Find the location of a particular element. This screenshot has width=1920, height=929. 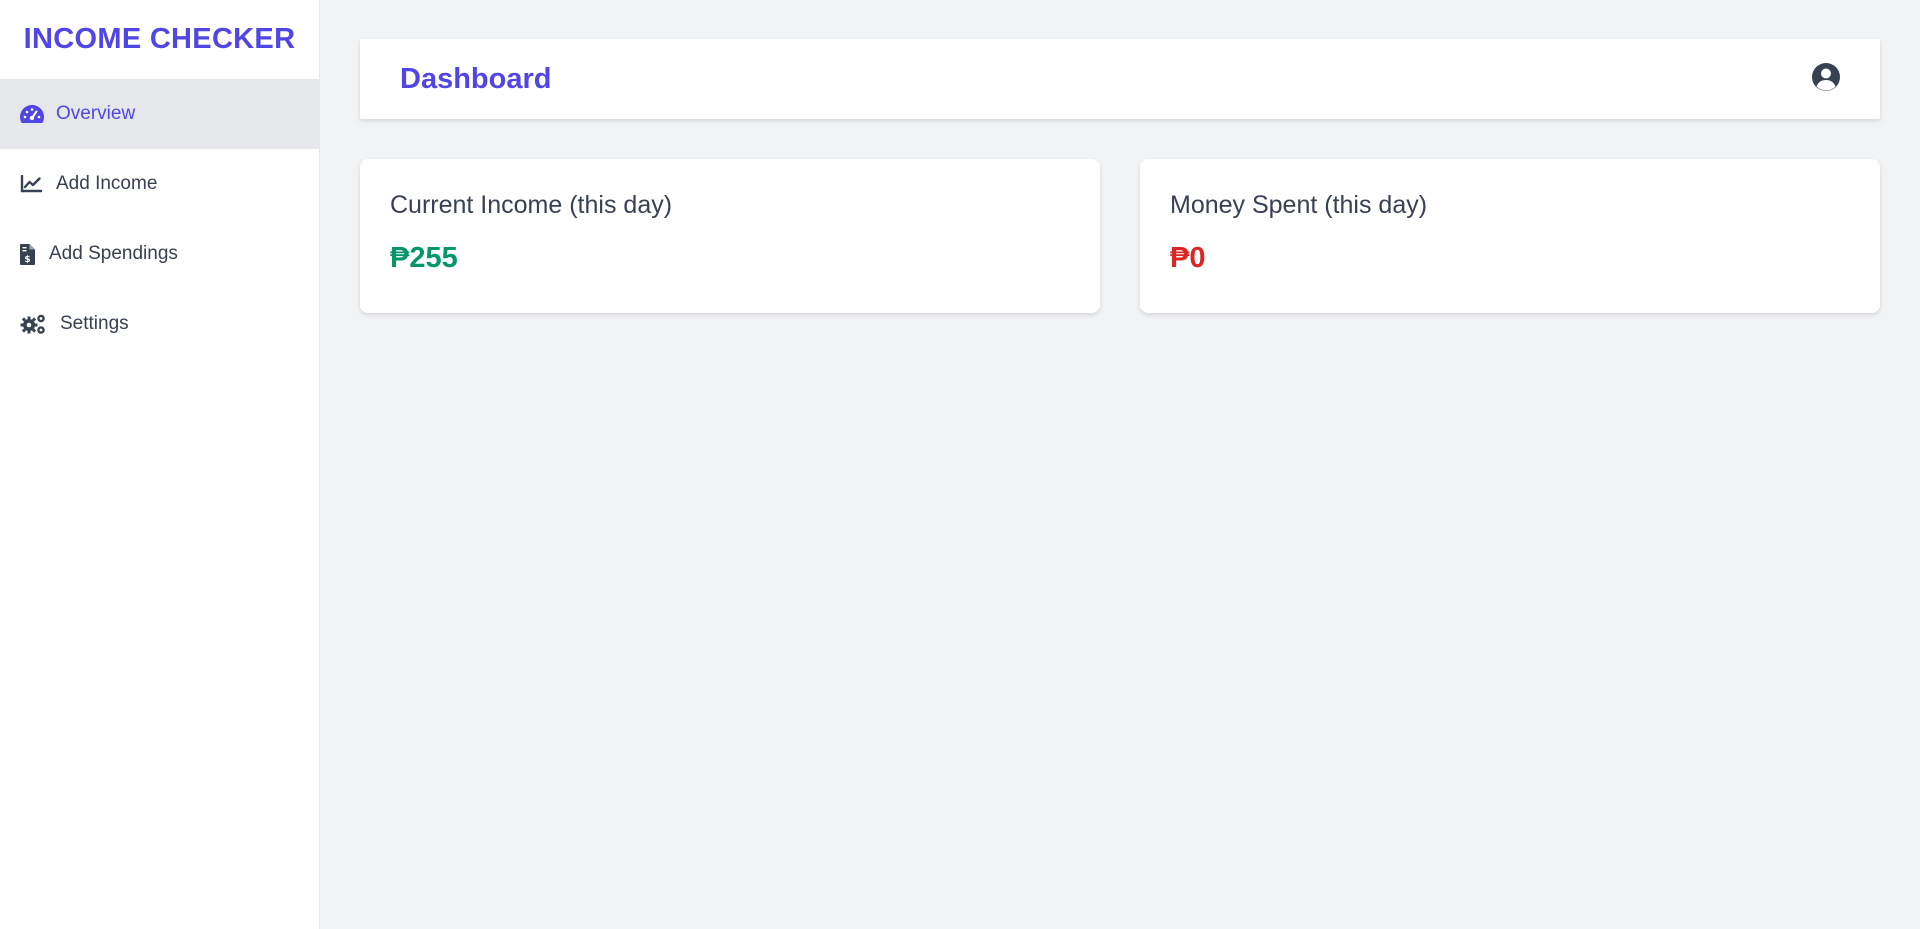

sidebar-item-label: Add Spendings is located at coordinates (113, 253).